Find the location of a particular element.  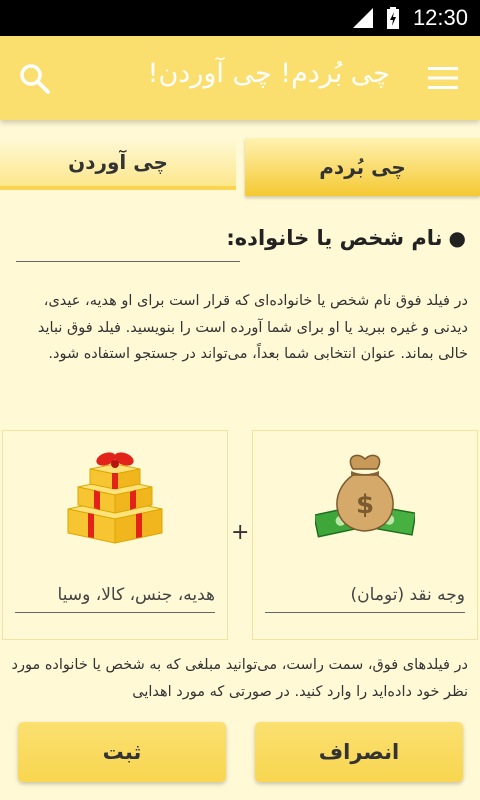

gift-boxes-icon is located at coordinates (115, 498).